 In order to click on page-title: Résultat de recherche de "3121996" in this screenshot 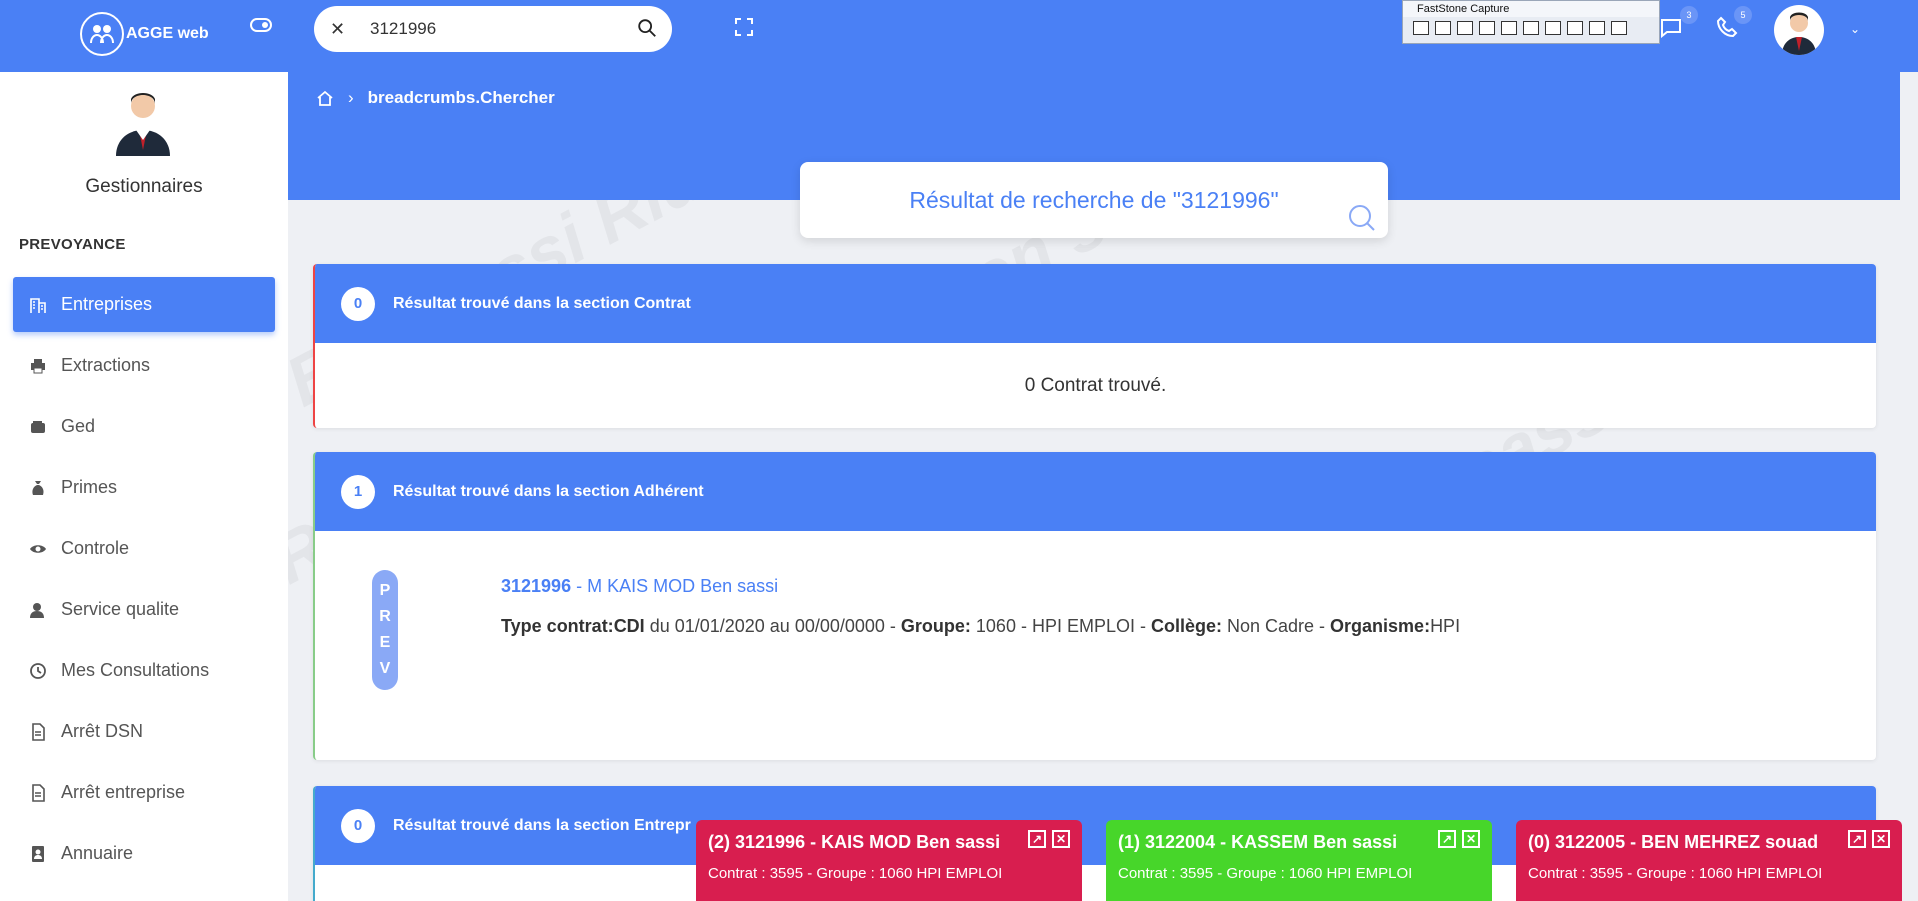, I will do `click(1094, 199)`.